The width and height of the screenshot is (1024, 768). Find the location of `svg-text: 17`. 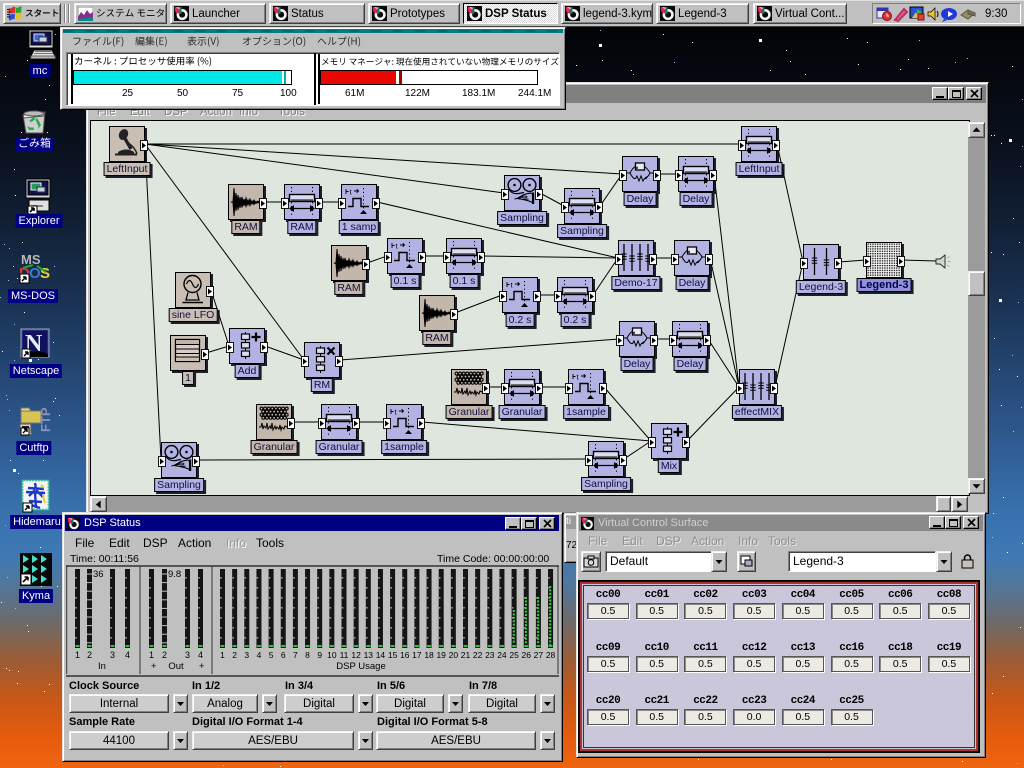

svg-text: 17 is located at coordinates (417, 655).